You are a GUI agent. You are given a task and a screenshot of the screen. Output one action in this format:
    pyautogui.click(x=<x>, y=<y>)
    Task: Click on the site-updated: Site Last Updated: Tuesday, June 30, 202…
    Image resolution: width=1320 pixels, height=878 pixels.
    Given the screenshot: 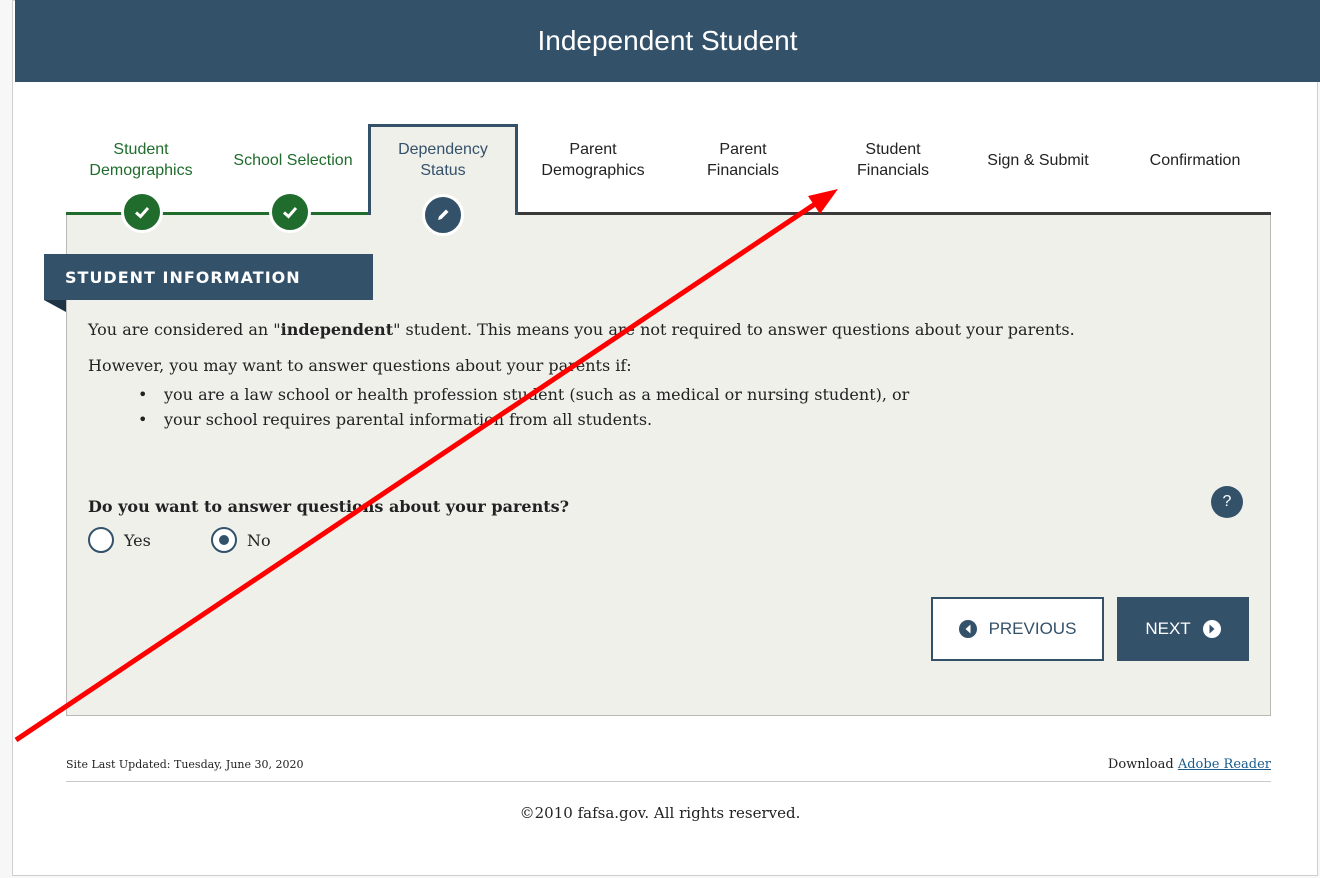 What is the action you would take?
    pyautogui.click(x=185, y=764)
    